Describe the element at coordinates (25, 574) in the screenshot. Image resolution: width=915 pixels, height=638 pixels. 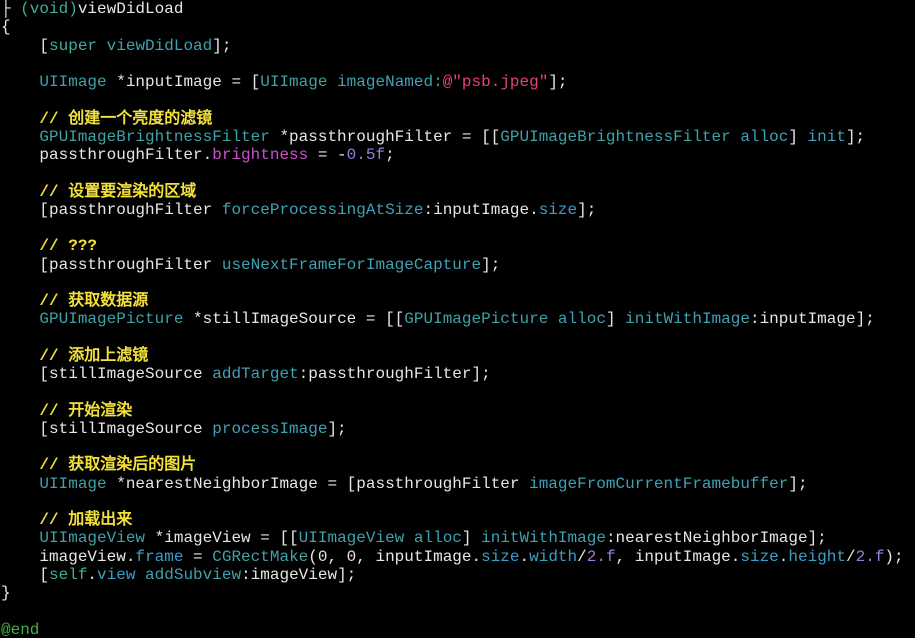
I see `code-token: [` at that location.